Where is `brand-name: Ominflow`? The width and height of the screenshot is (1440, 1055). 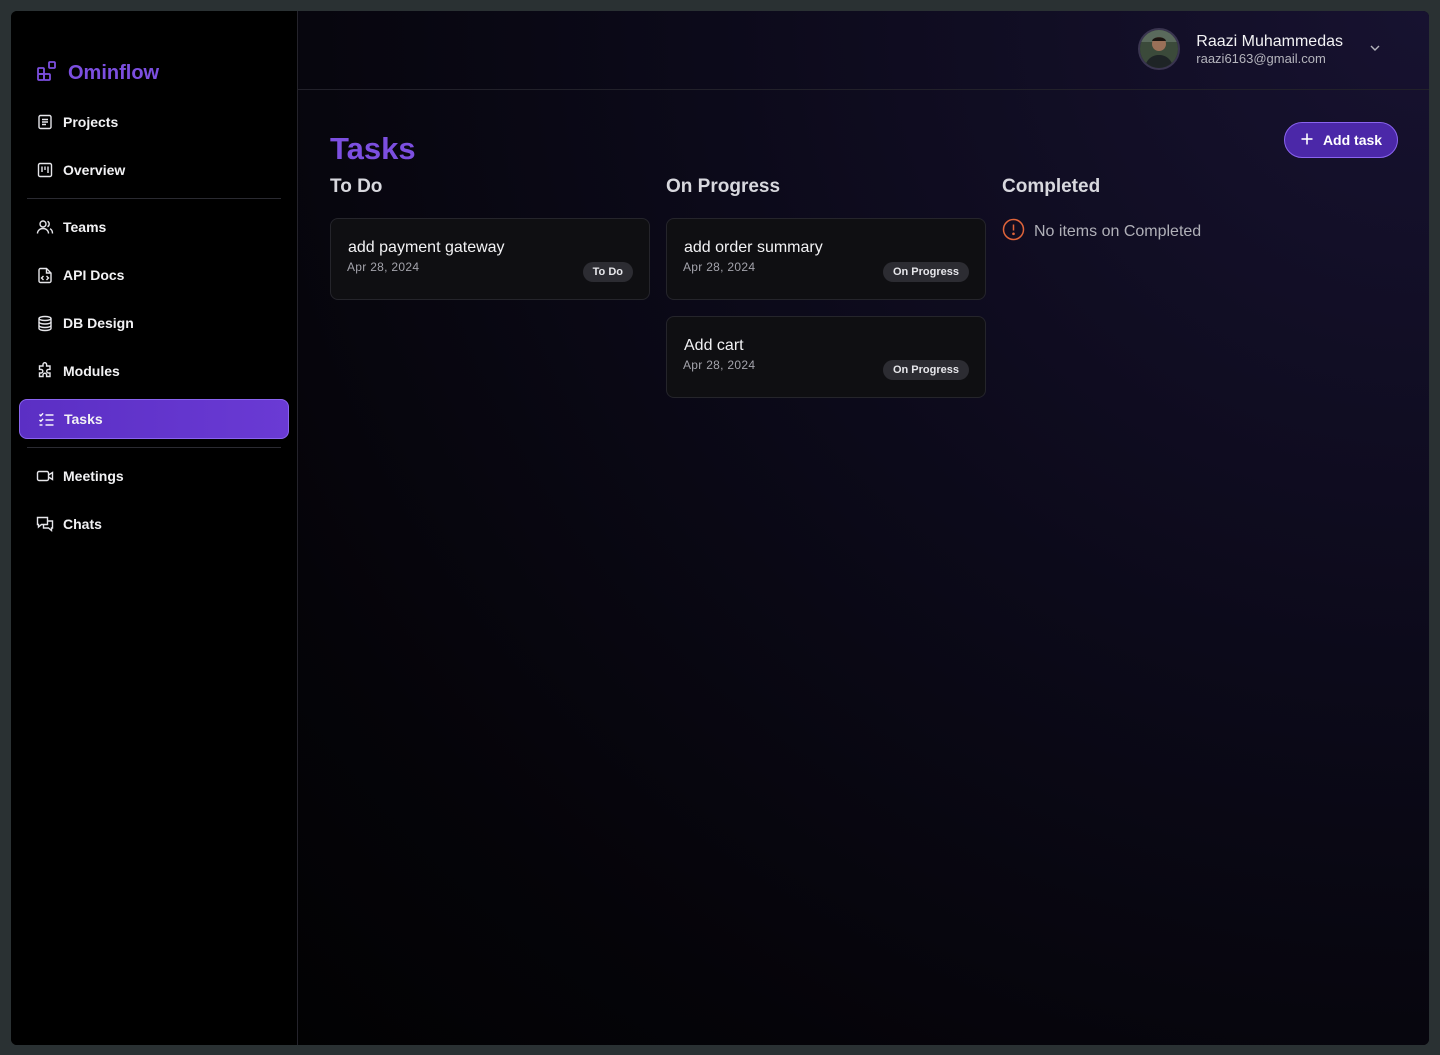 brand-name: Ominflow is located at coordinates (114, 73).